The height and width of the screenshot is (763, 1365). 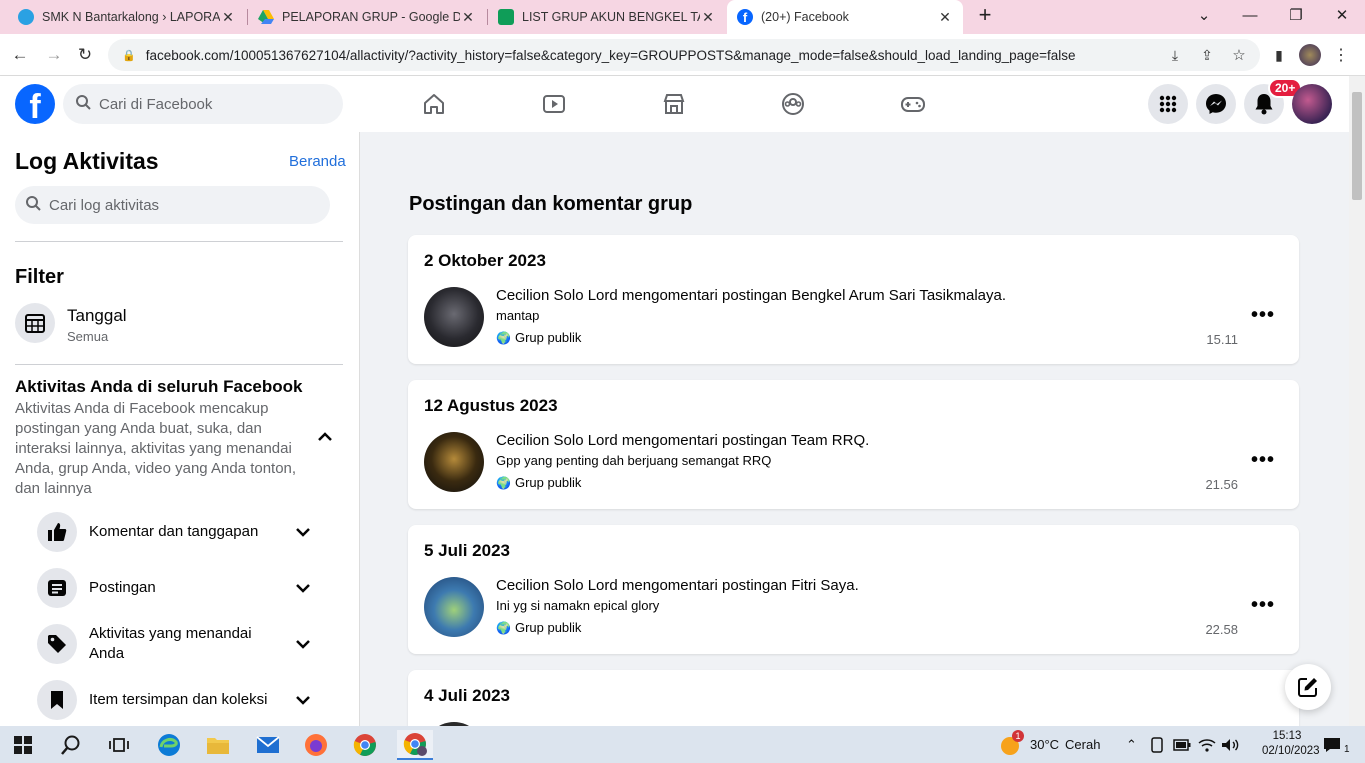 I want to click on browser-tab-active: f (20+) Facebook ✕, so click(x=845, y=17).